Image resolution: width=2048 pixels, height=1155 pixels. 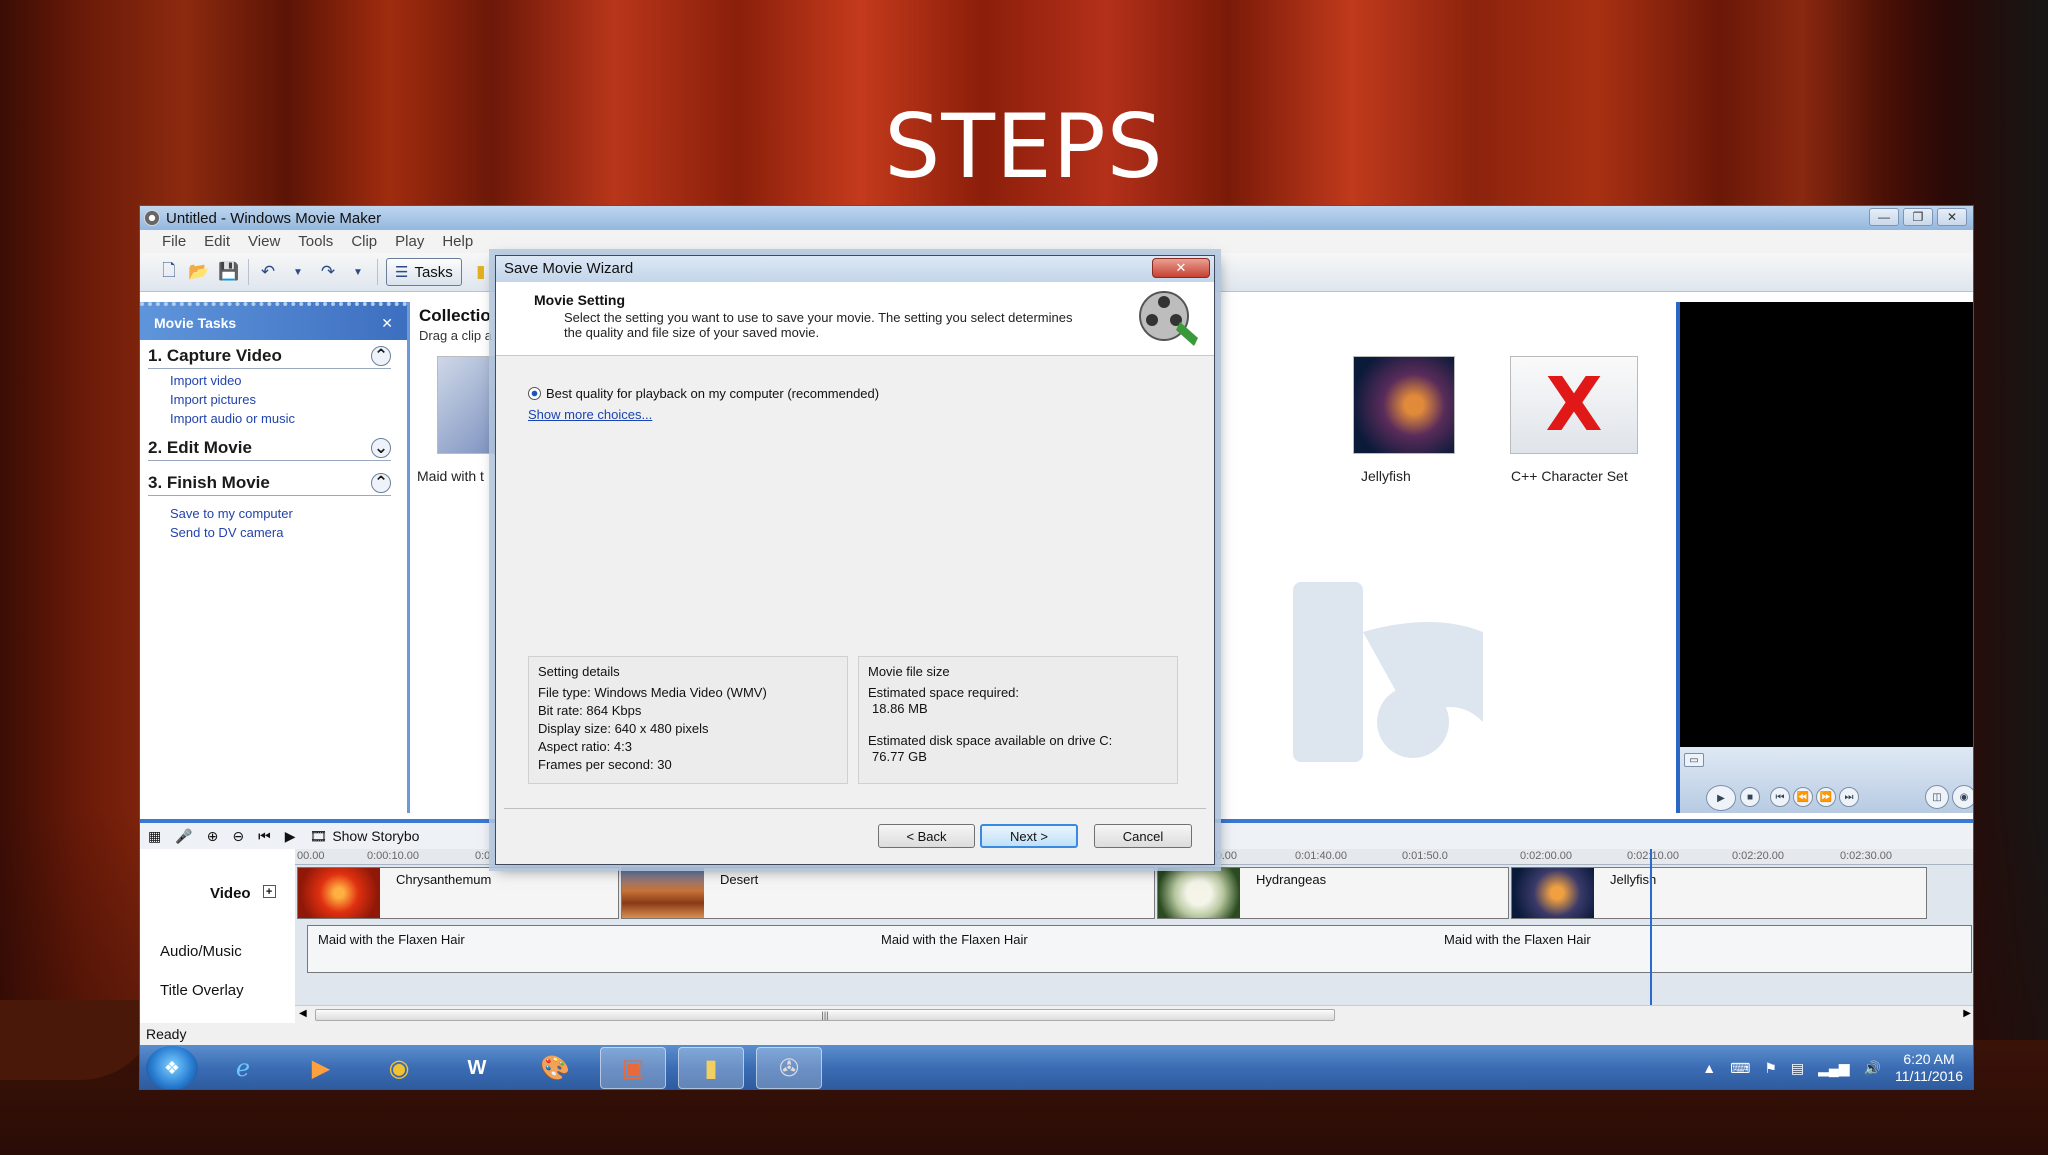 I want to click on import-audio-link: Import audio or music, so click(x=288, y=418).